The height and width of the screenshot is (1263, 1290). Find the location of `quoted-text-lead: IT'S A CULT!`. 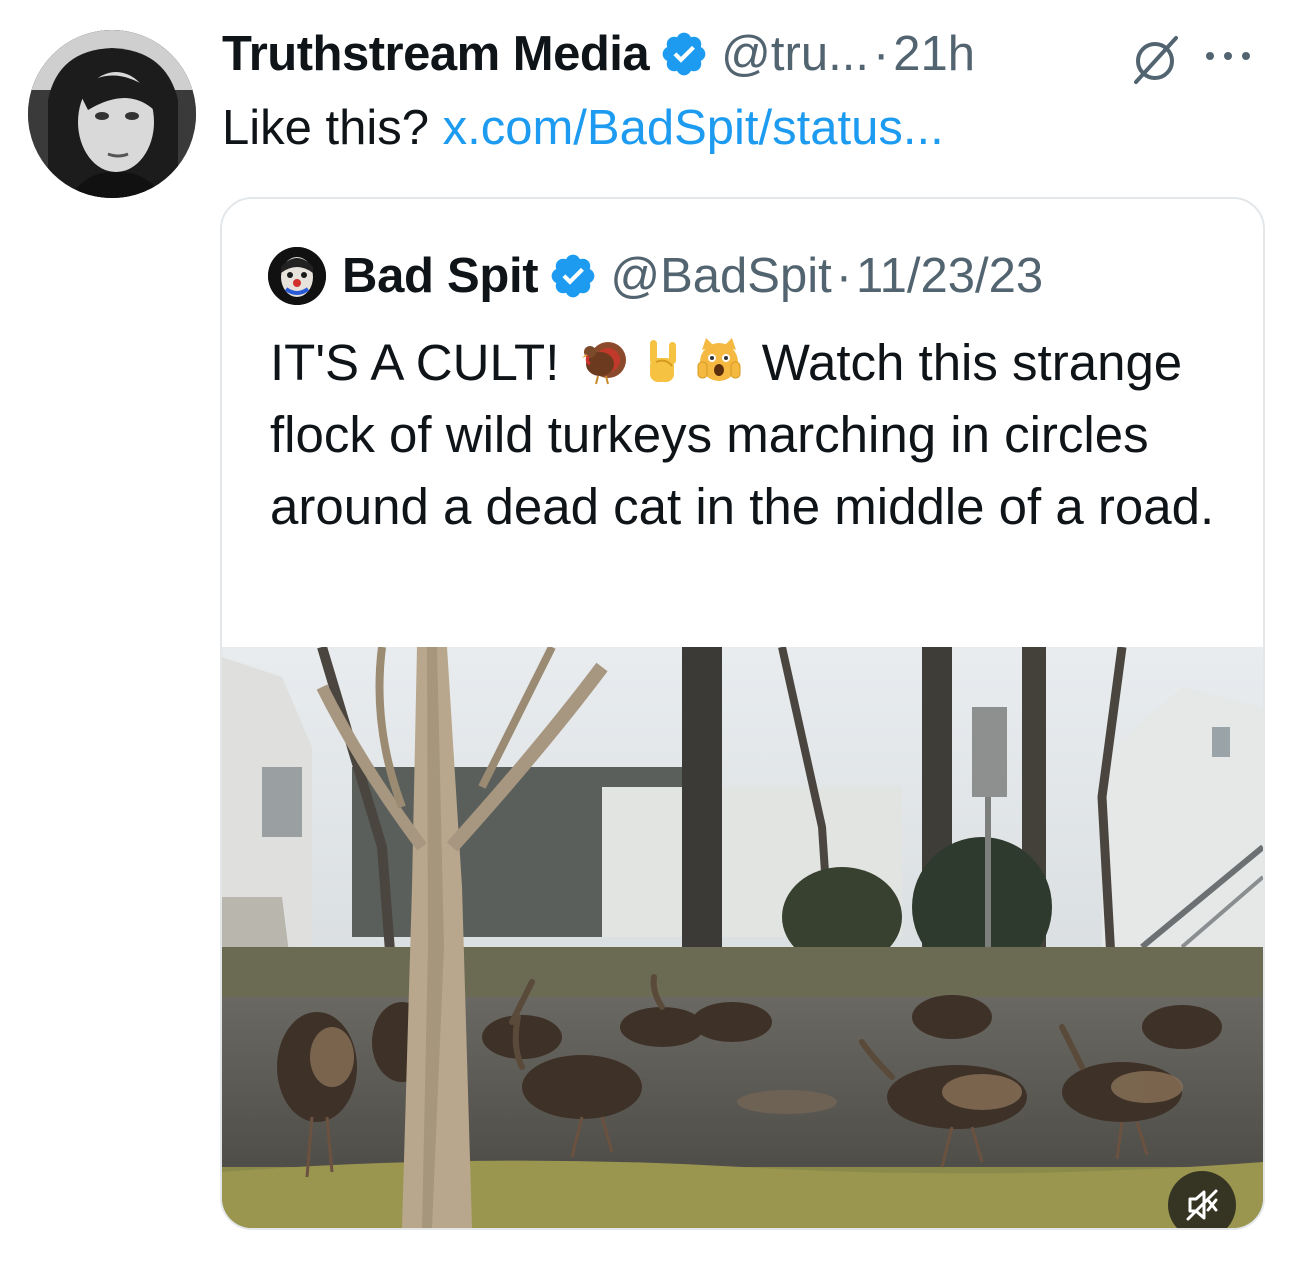

quoted-text-lead: IT'S A CULT! is located at coordinates (422, 362).